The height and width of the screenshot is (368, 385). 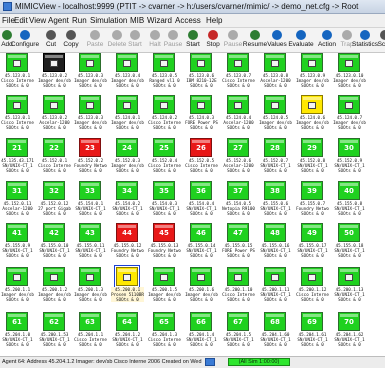 I want to click on menu-run: Run, so click(x=79, y=20).